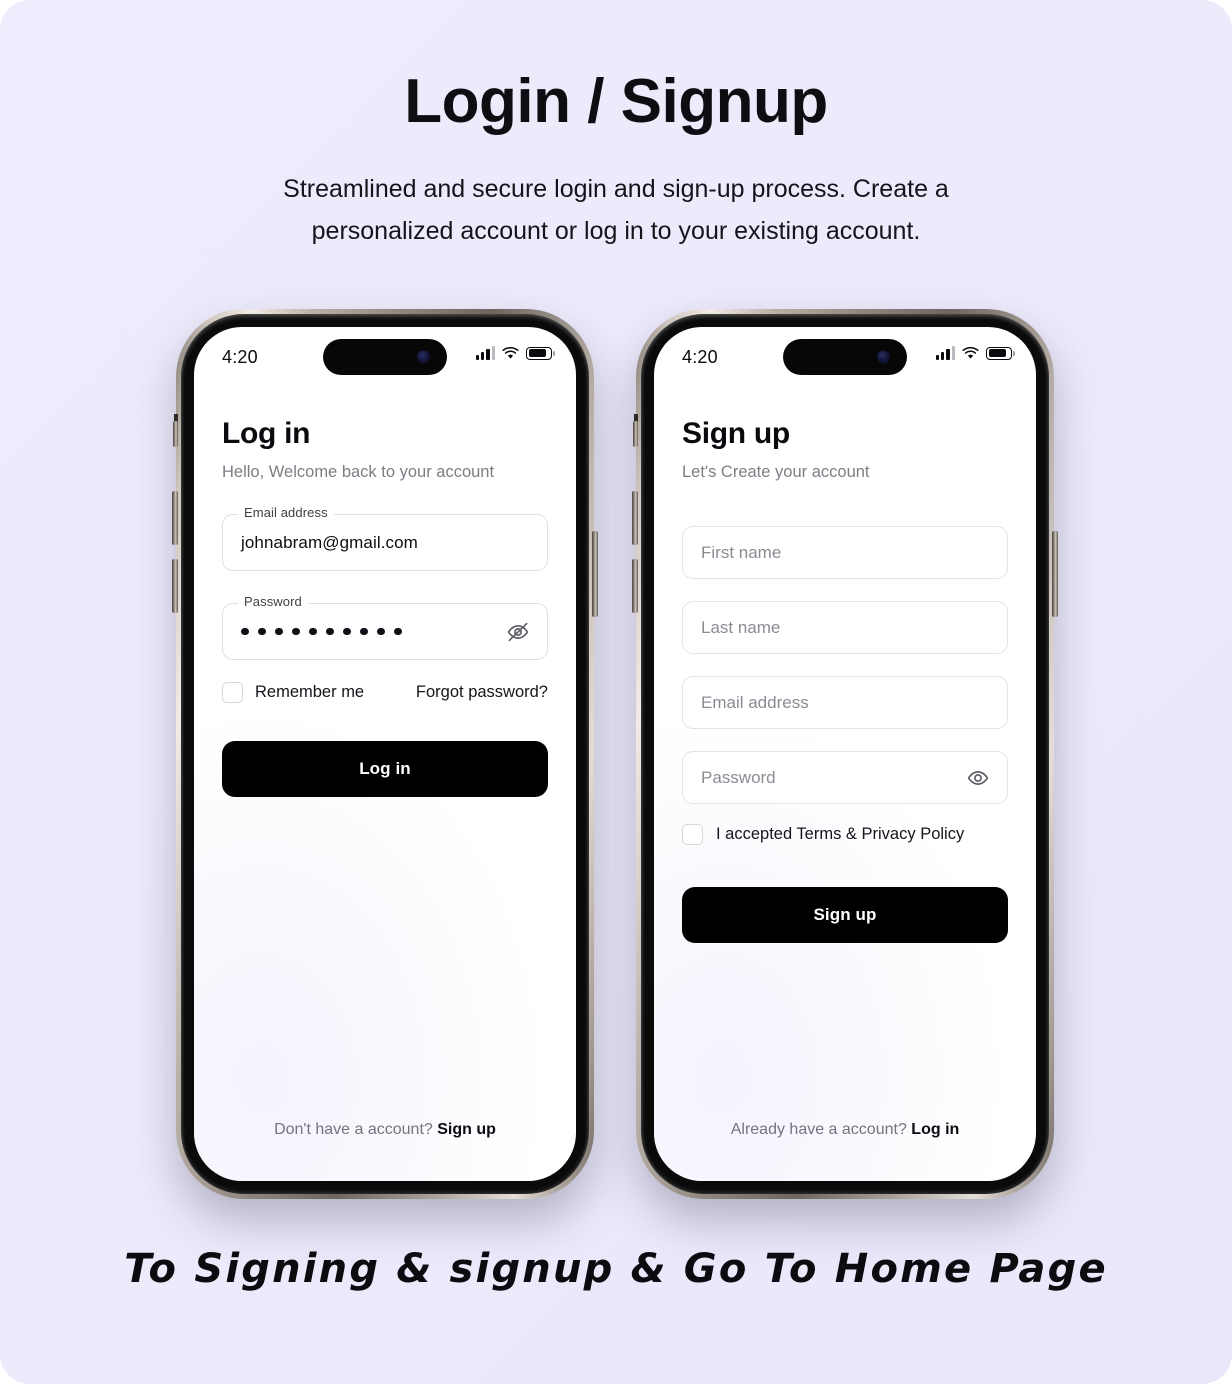 This screenshot has height=1384, width=1232. Describe the element at coordinates (845, 702) in the screenshot. I see `email-field: Email address` at that location.